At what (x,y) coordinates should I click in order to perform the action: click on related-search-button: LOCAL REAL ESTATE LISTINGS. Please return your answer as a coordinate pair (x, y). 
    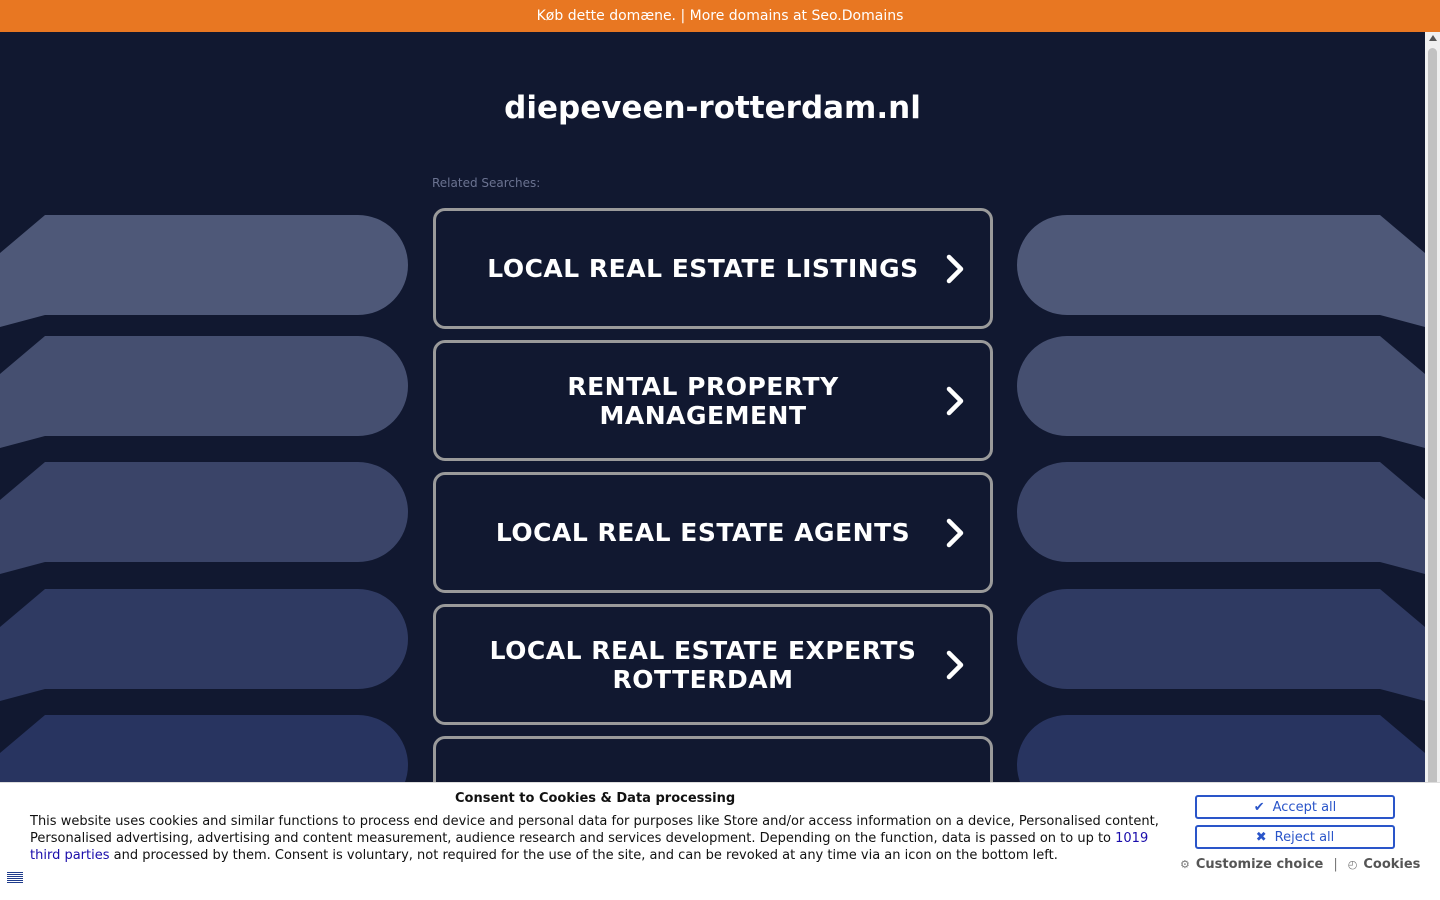
    Looking at the image, I should click on (713, 268).